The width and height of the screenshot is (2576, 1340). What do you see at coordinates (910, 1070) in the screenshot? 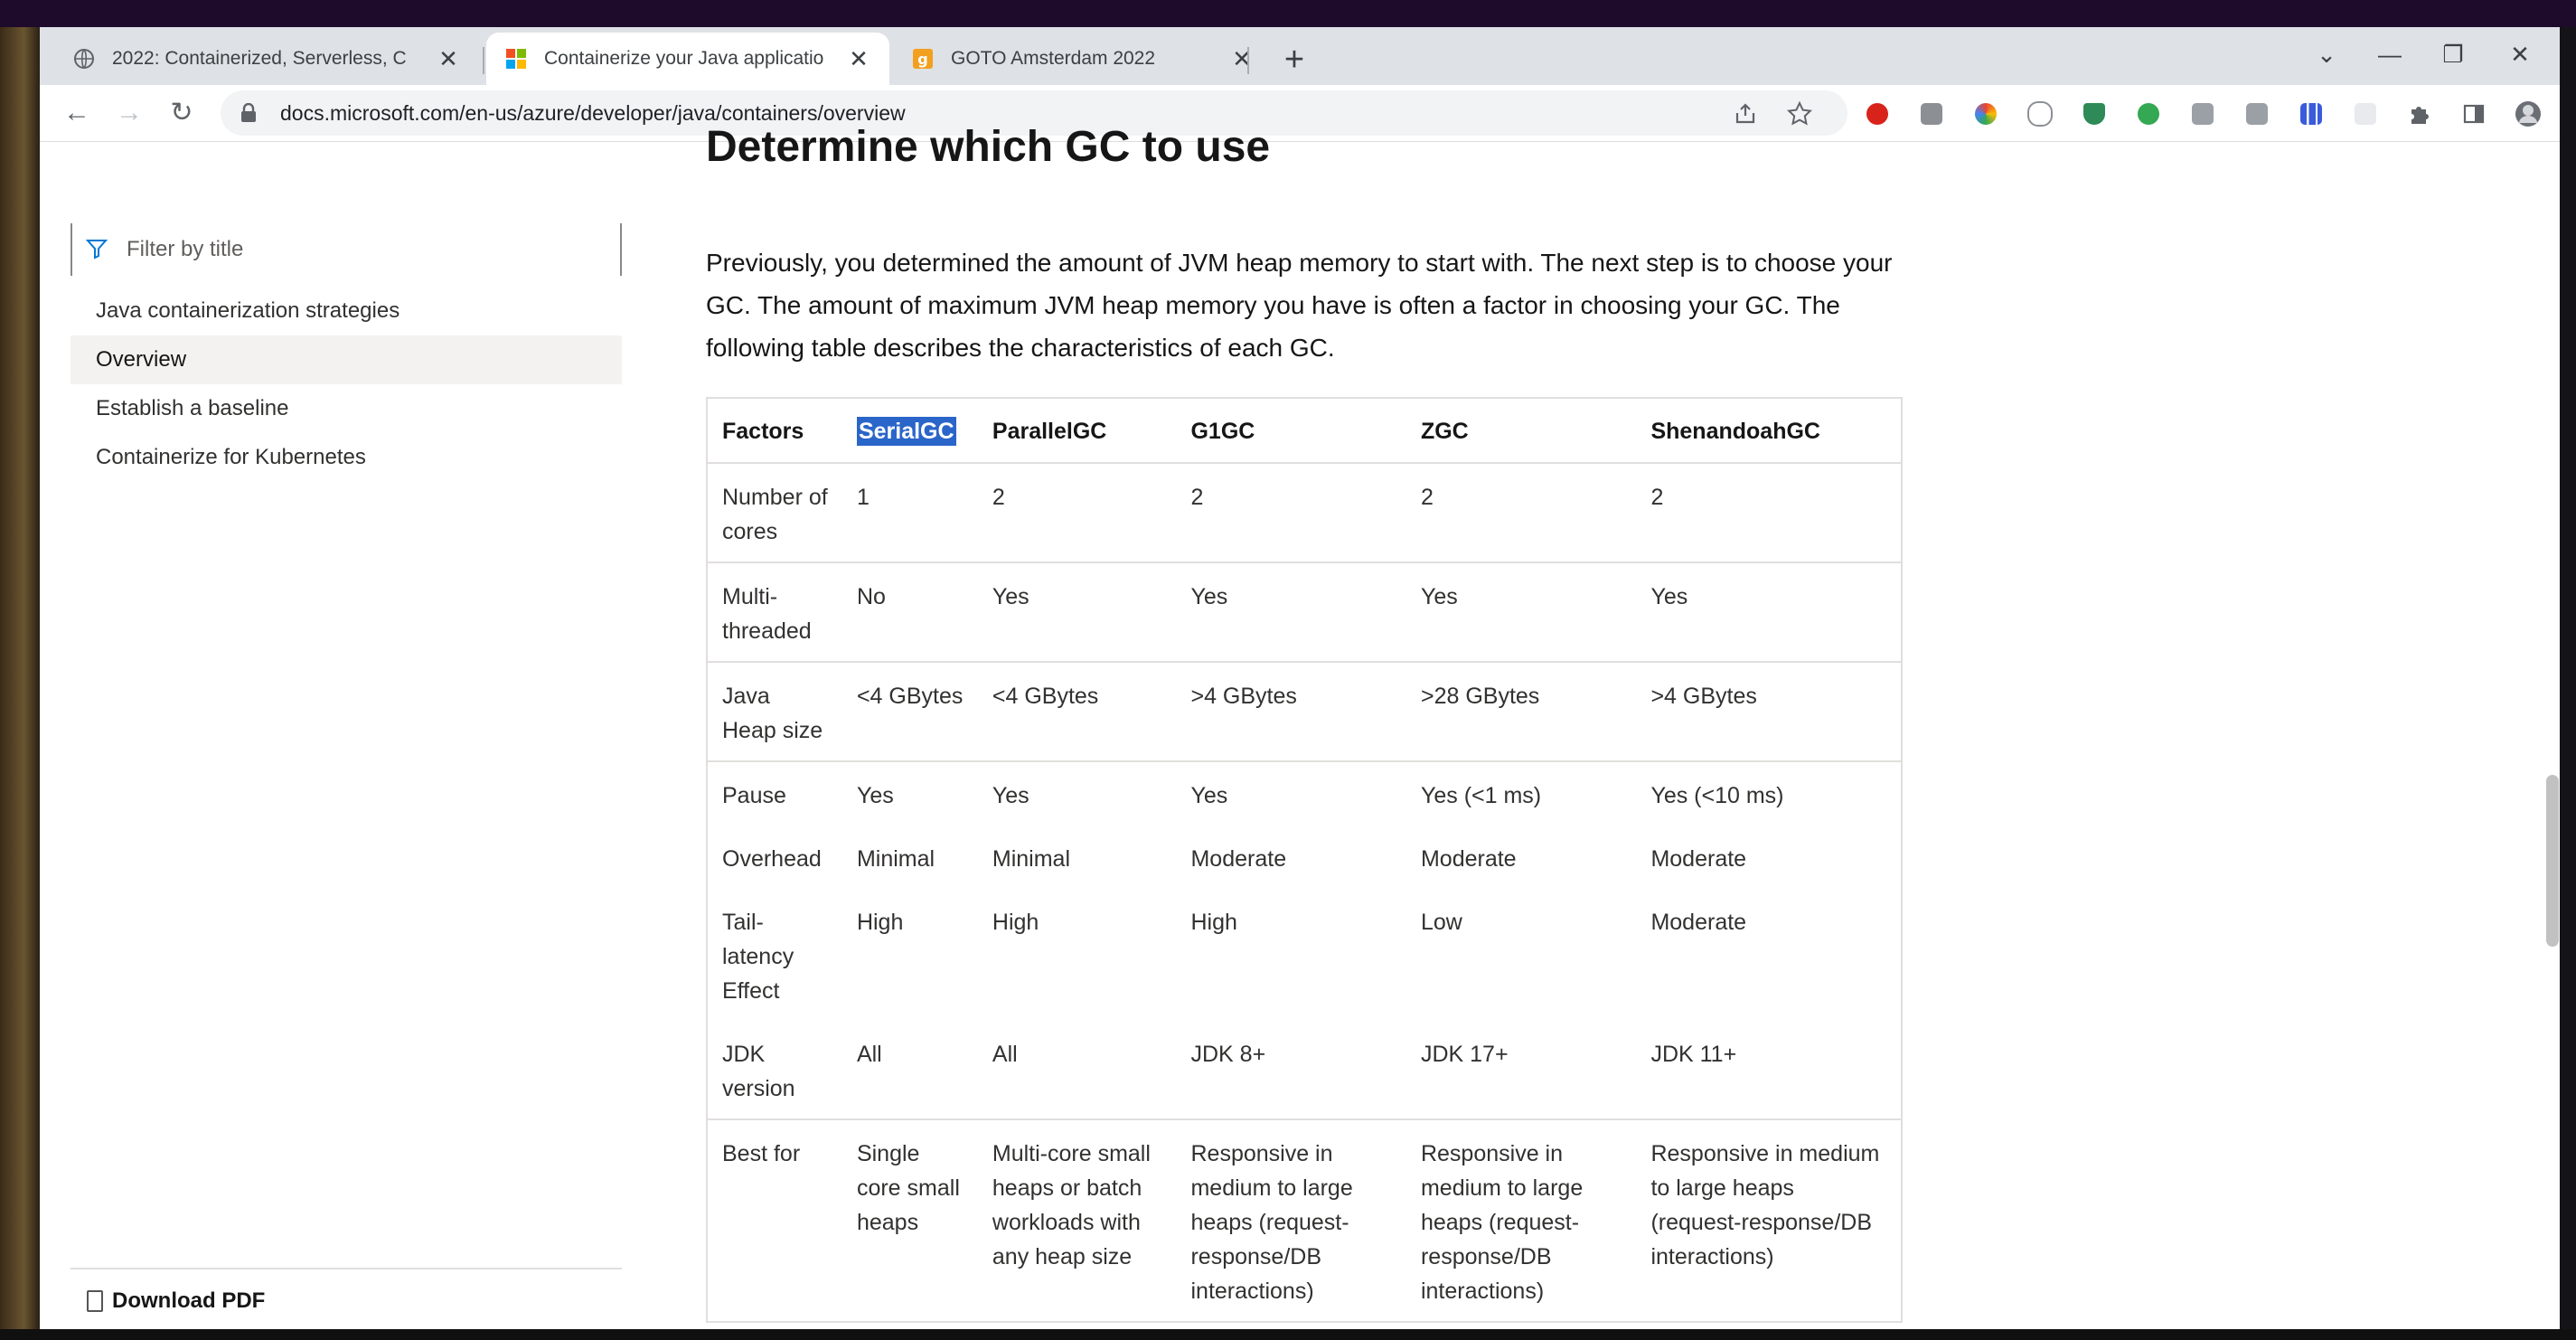
I see `table-cell: All` at bounding box center [910, 1070].